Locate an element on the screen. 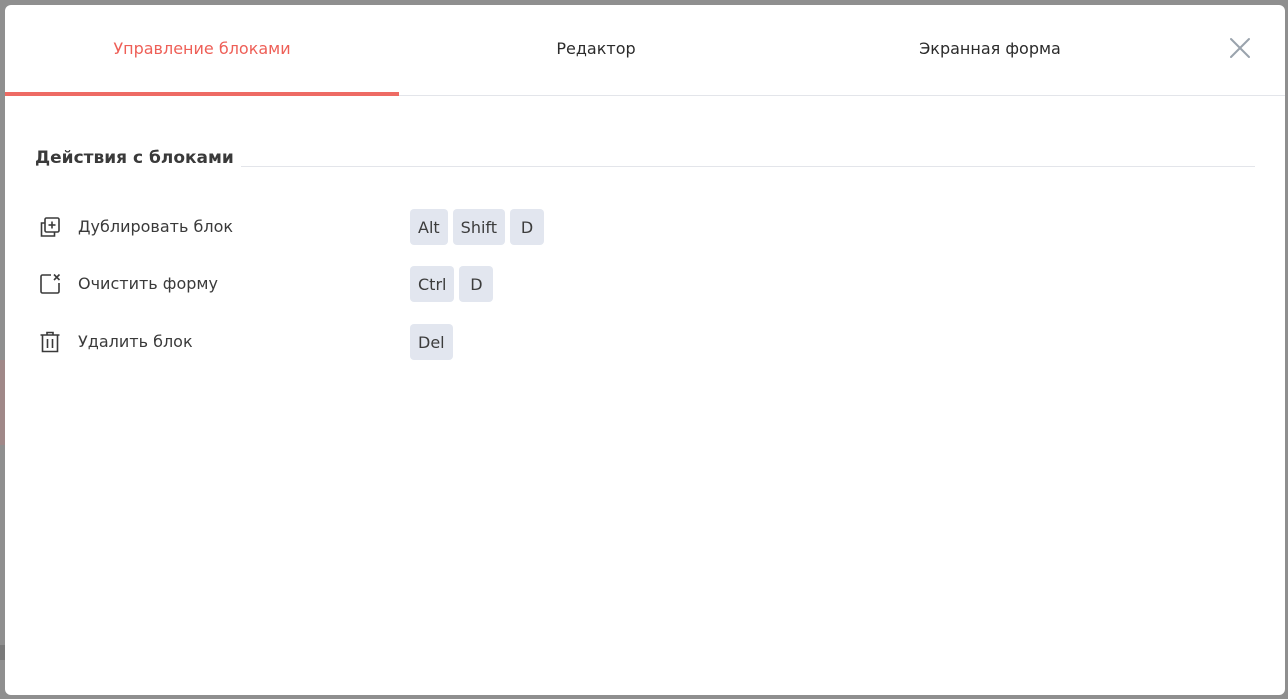 The height and width of the screenshot is (699, 1288). close-icon is located at coordinates (1240, 48).